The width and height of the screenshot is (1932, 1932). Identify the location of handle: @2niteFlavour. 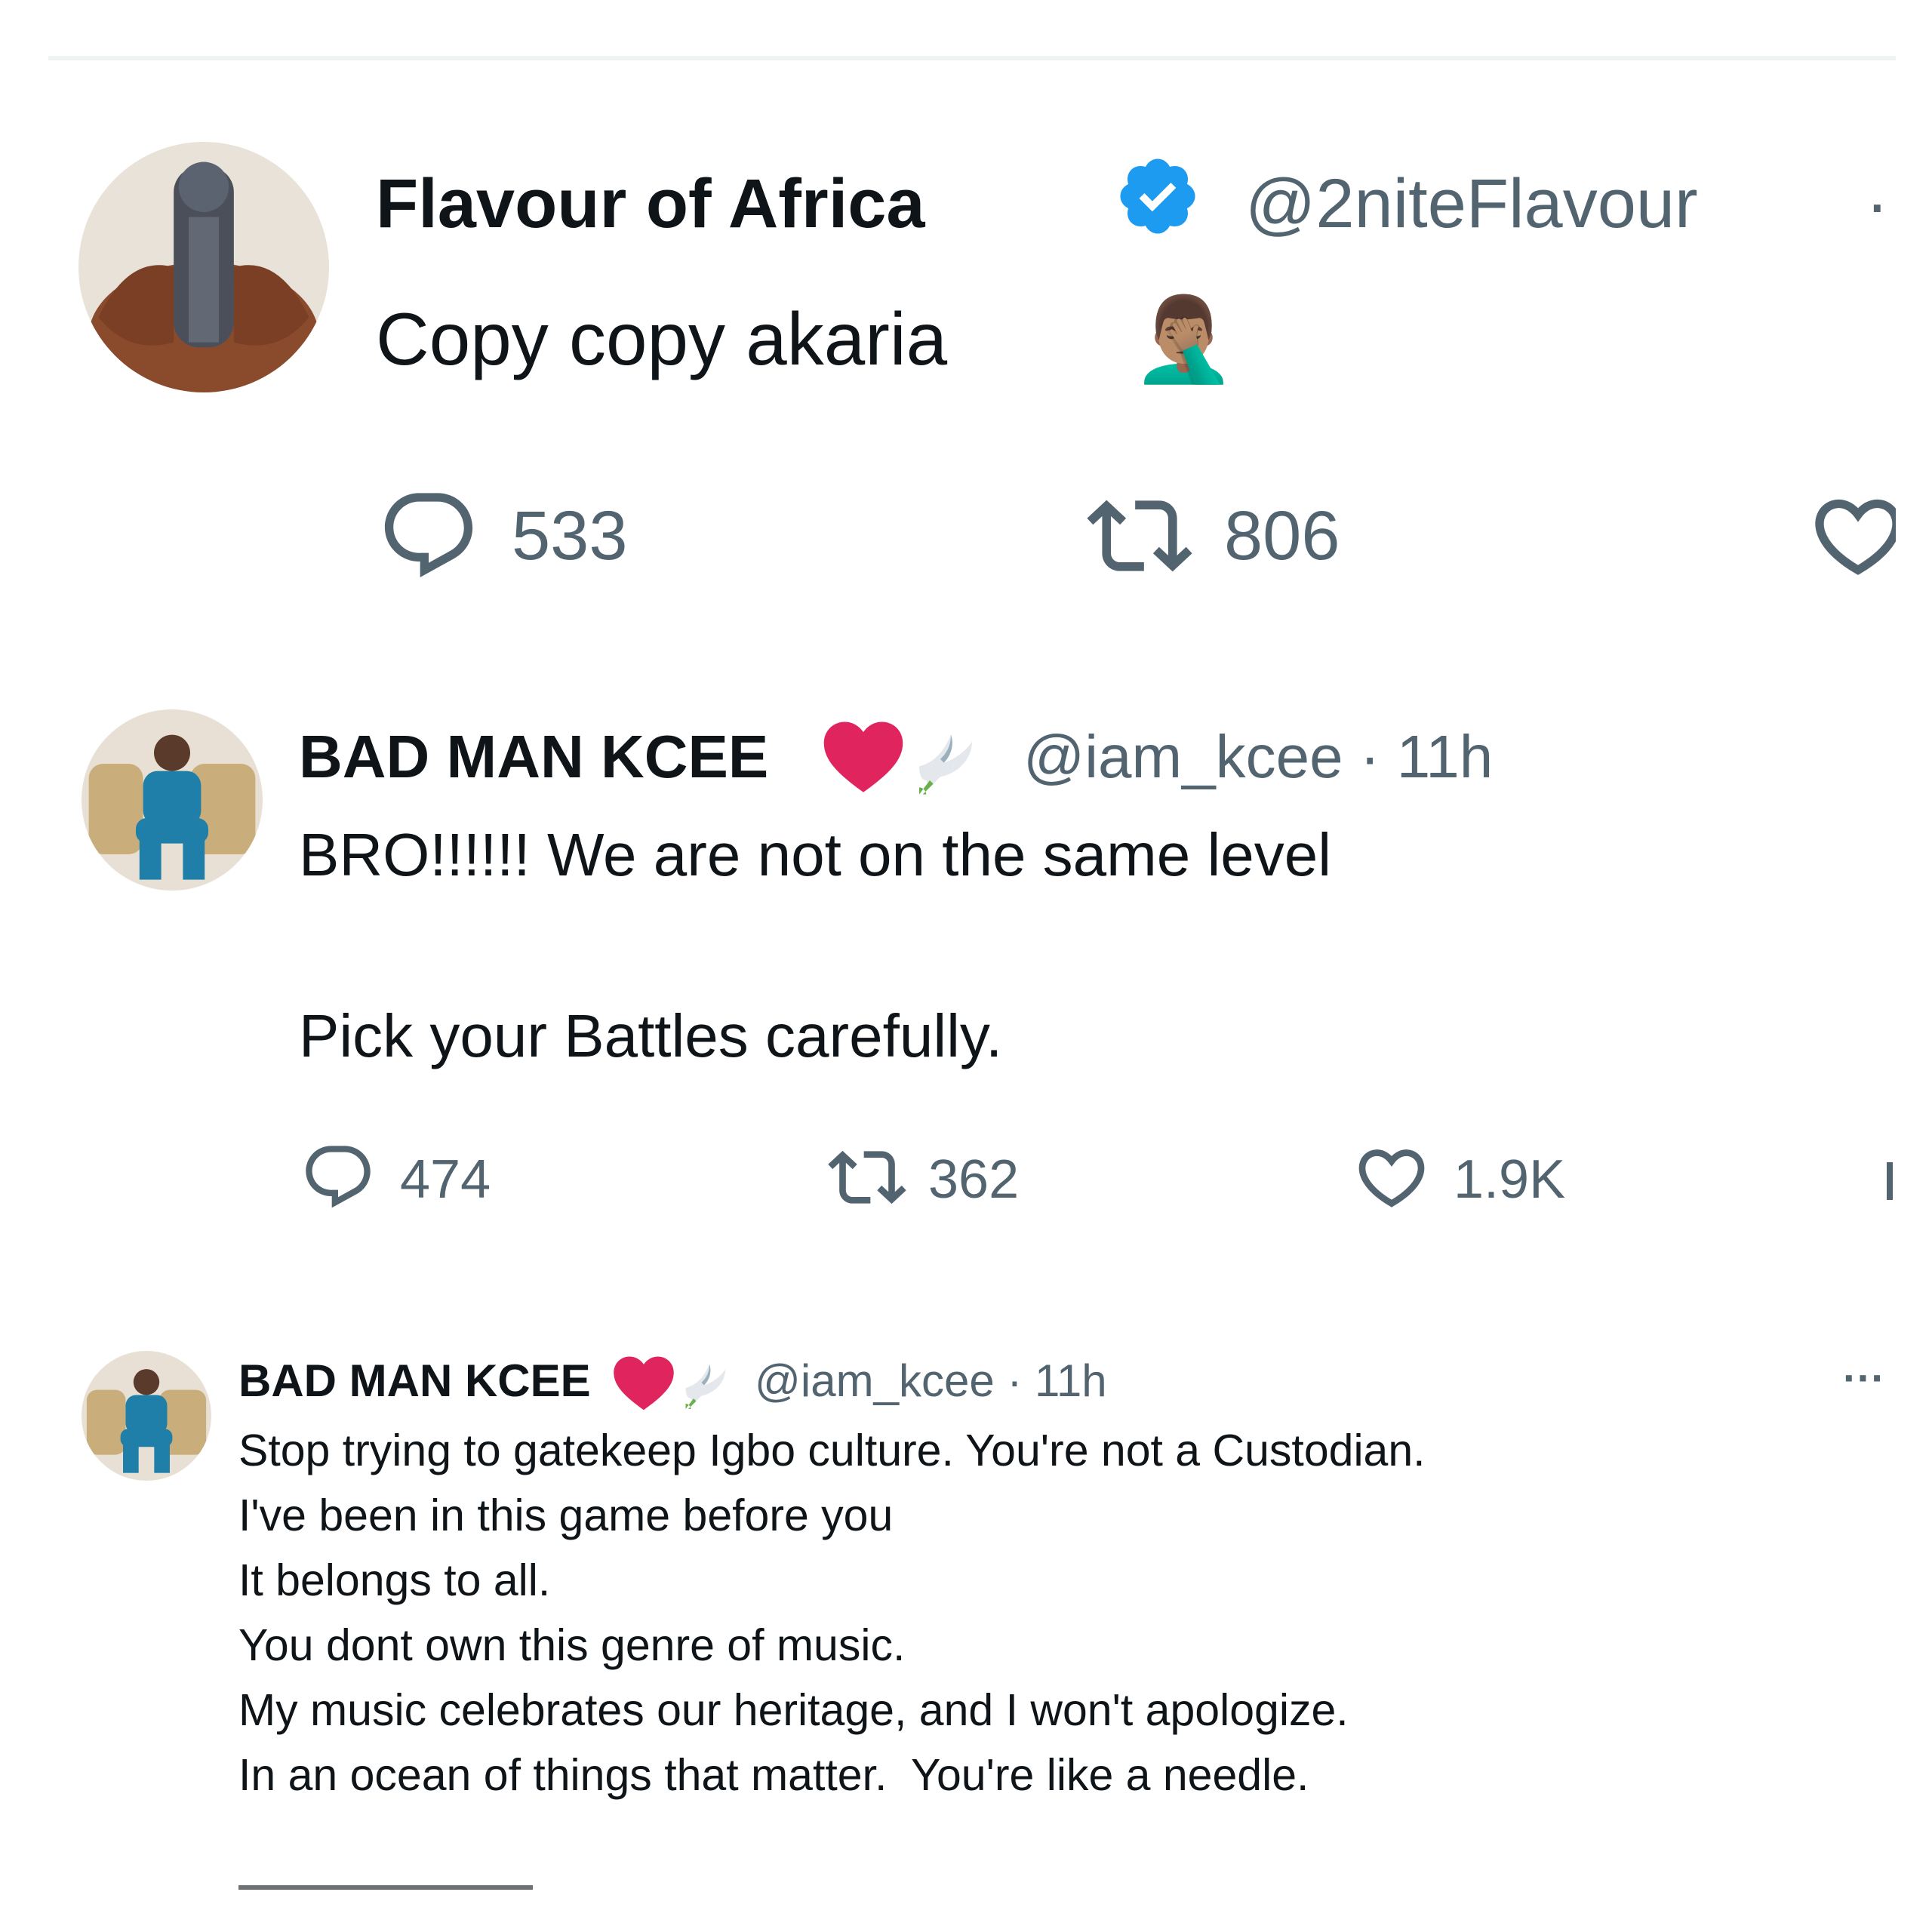
(1471, 204).